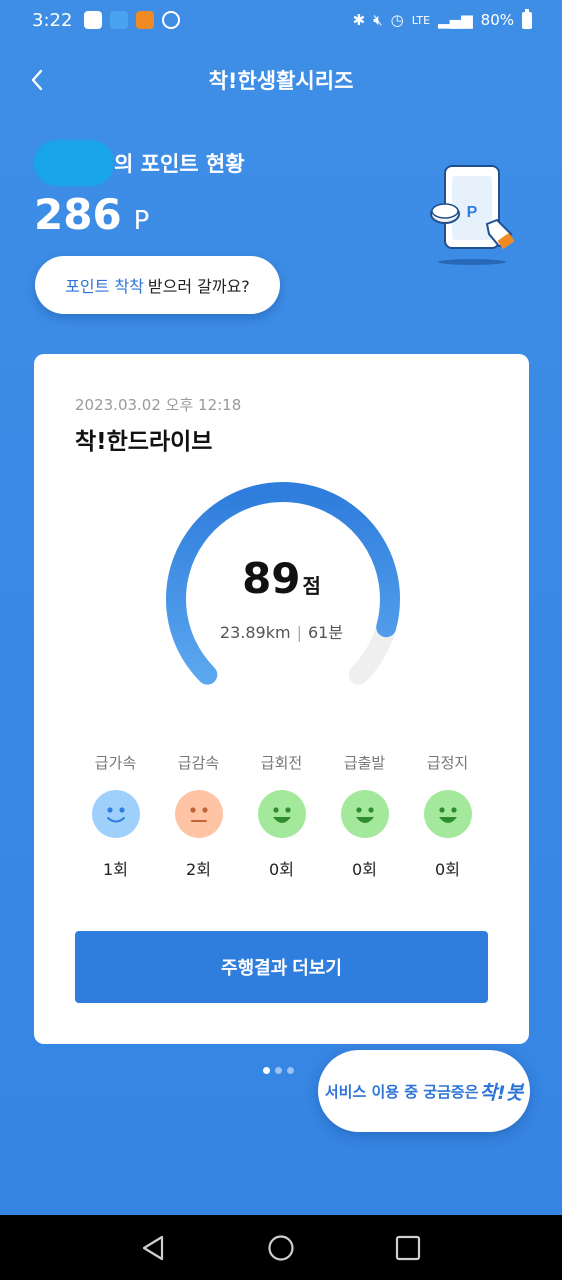 The image size is (562, 1280). I want to click on event-item-rapid-accel: 급가속 1회, so click(115, 816).